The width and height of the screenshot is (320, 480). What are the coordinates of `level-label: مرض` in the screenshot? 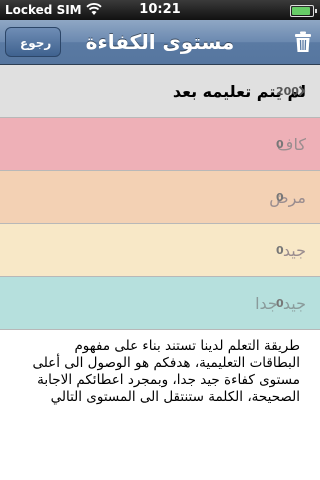 It's located at (287, 197).